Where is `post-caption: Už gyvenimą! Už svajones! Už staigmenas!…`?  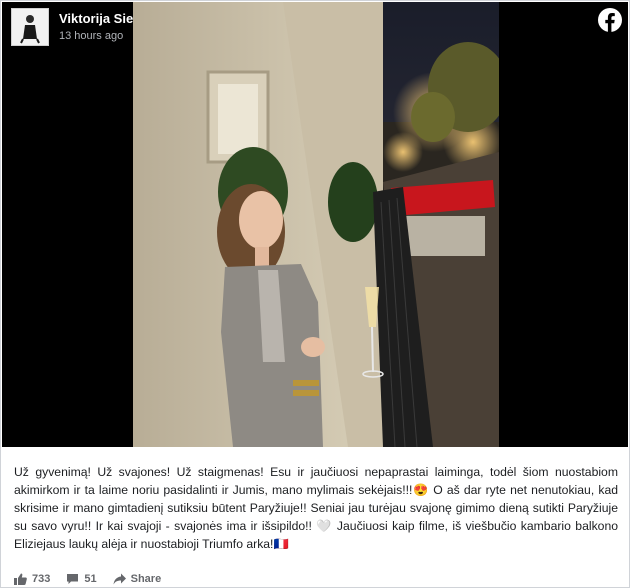 post-caption: Už gyvenimą! Už svajones! Už staigmenas!… is located at coordinates (316, 508).